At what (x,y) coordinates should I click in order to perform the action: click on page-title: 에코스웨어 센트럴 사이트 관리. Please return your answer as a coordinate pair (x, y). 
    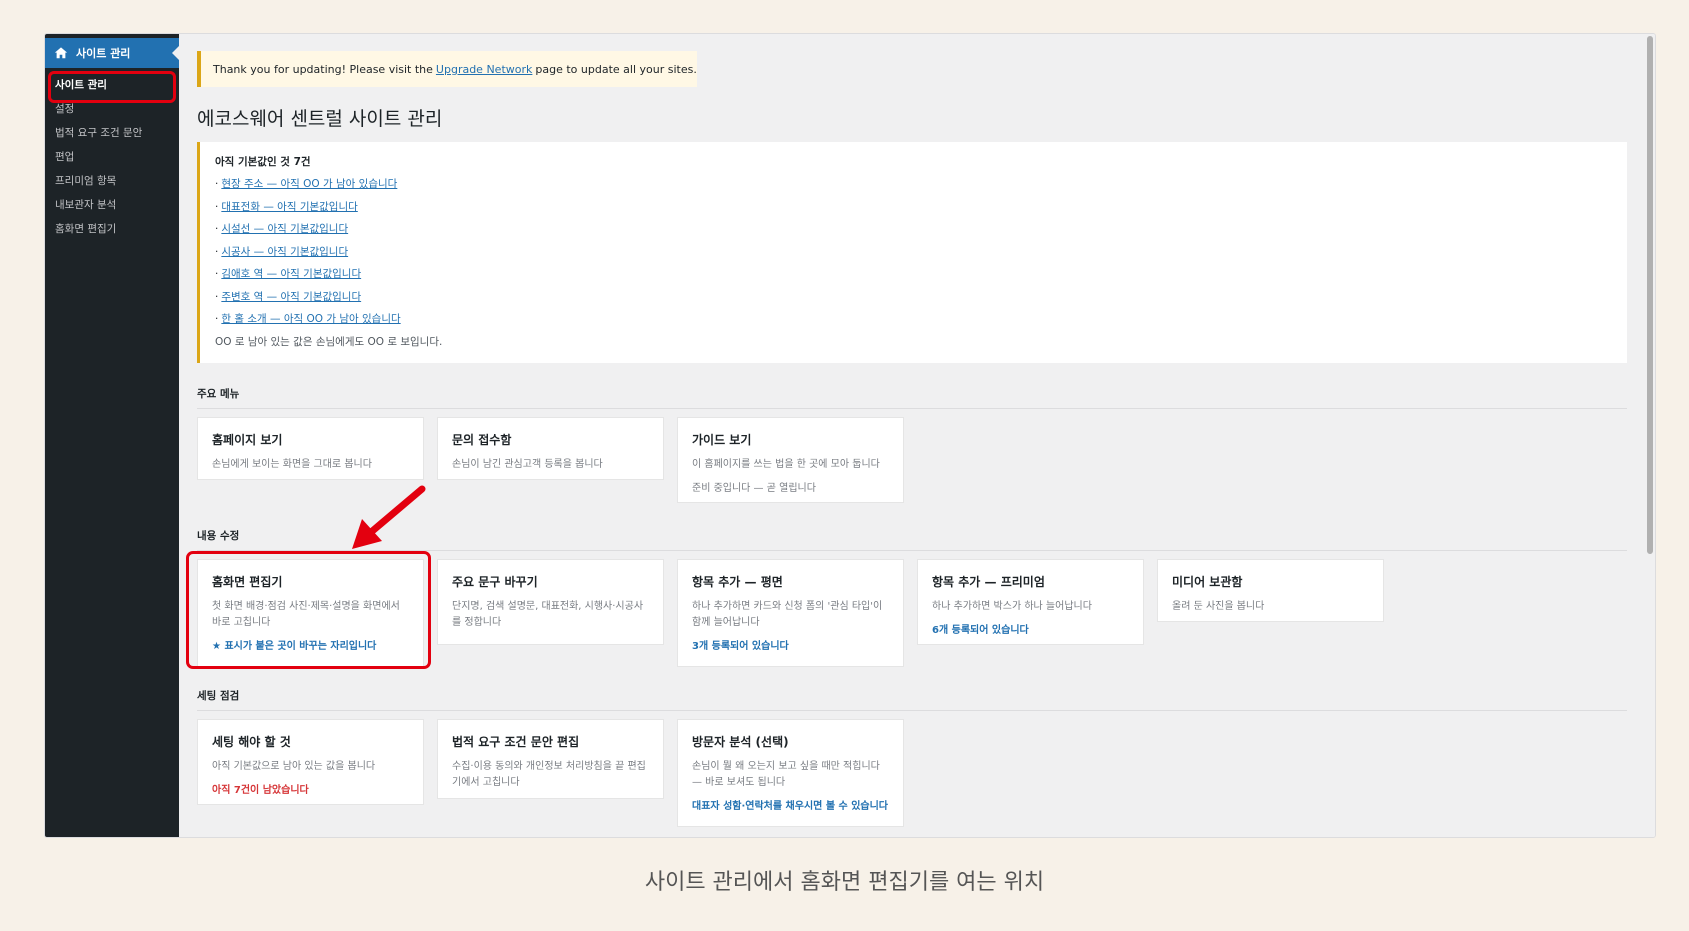
    Looking at the image, I should click on (320, 119).